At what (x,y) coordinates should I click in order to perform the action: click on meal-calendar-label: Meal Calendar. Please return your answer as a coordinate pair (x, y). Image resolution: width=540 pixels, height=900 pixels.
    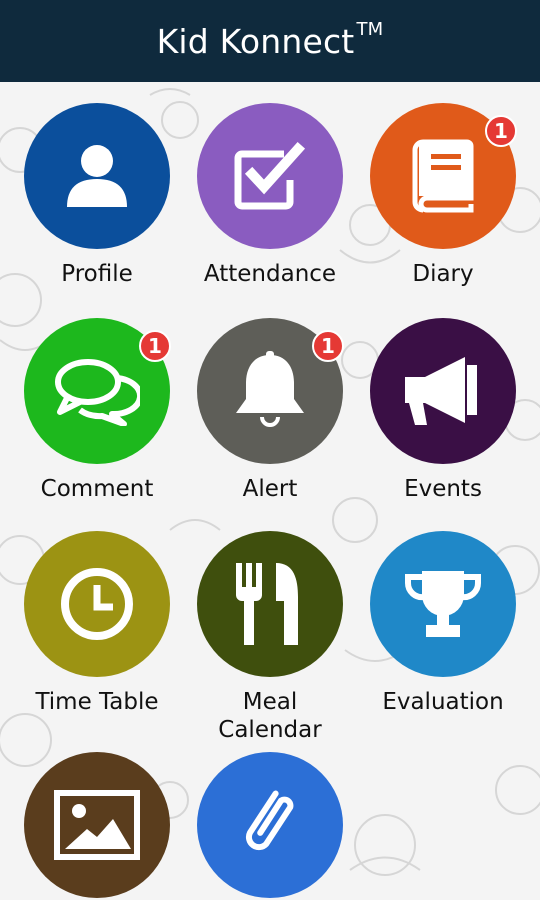
    Looking at the image, I should click on (270, 716).